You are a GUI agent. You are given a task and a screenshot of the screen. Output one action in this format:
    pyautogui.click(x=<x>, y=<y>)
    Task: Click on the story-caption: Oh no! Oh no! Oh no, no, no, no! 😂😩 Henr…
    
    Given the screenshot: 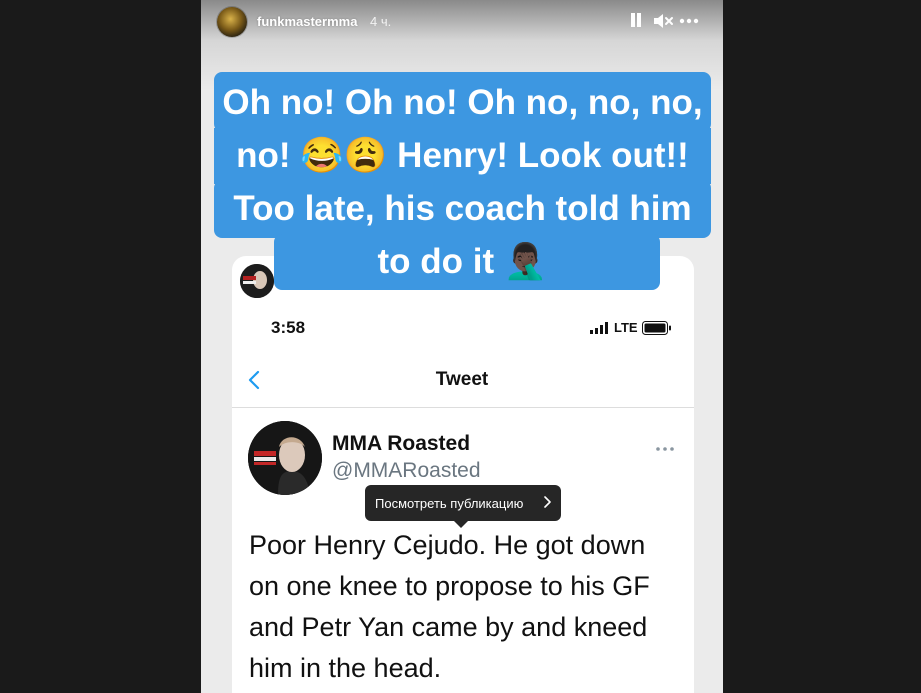 What is the action you would take?
    pyautogui.click(x=462, y=182)
    